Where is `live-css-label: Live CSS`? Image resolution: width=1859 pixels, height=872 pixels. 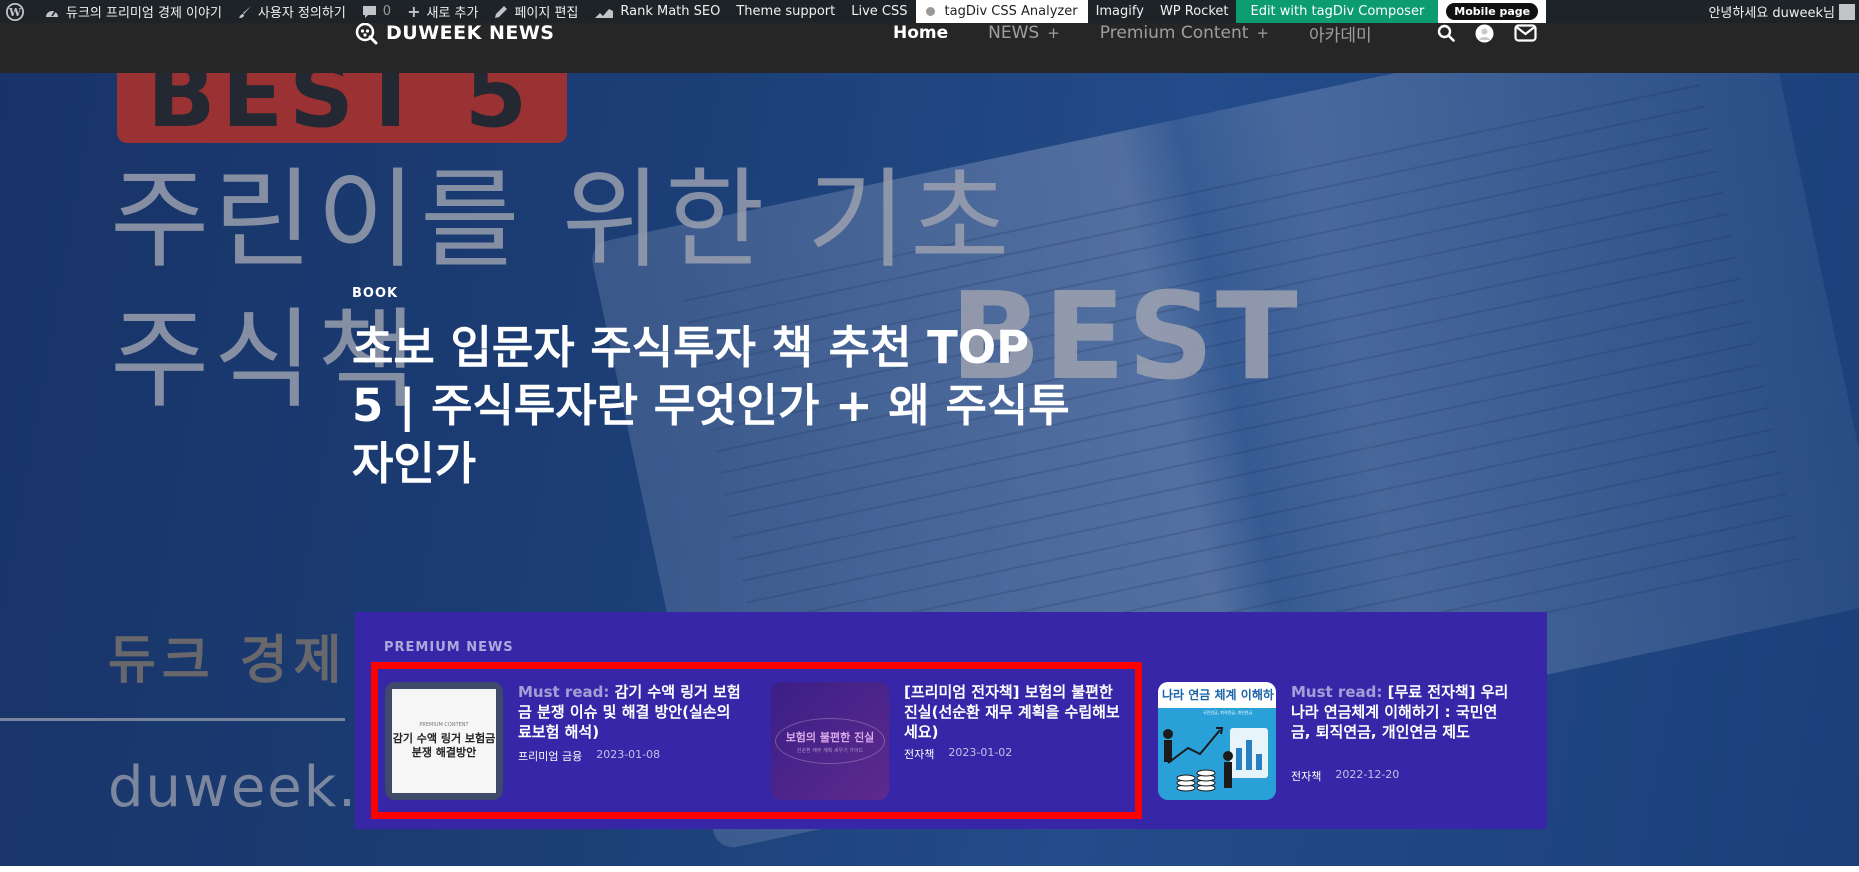 live-css-label: Live CSS is located at coordinates (879, 11).